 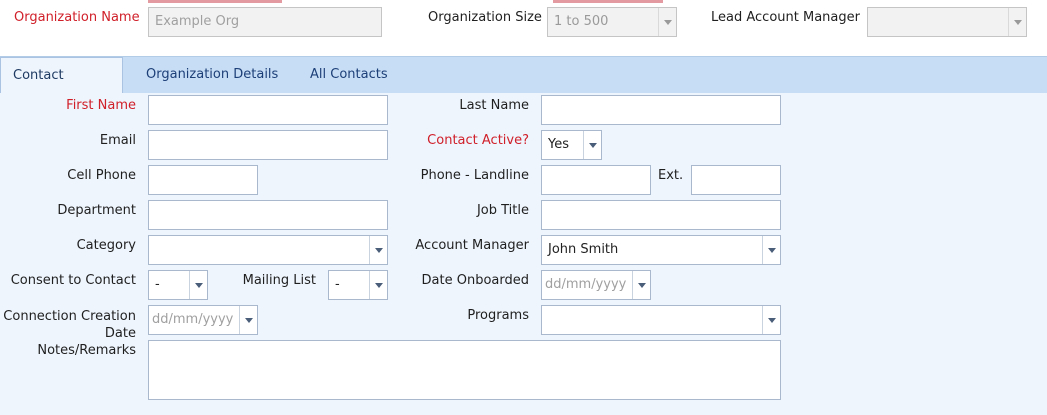 I want to click on email-label: Email, so click(x=117, y=140).